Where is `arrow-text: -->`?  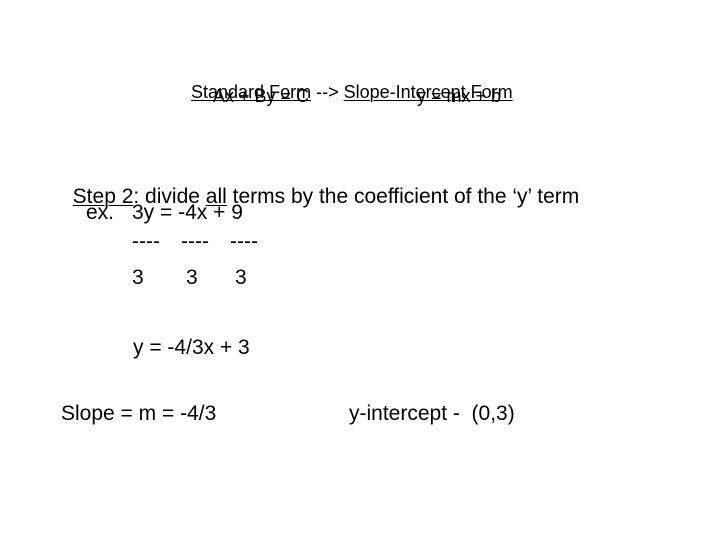 arrow-text: --> is located at coordinates (327, 92).